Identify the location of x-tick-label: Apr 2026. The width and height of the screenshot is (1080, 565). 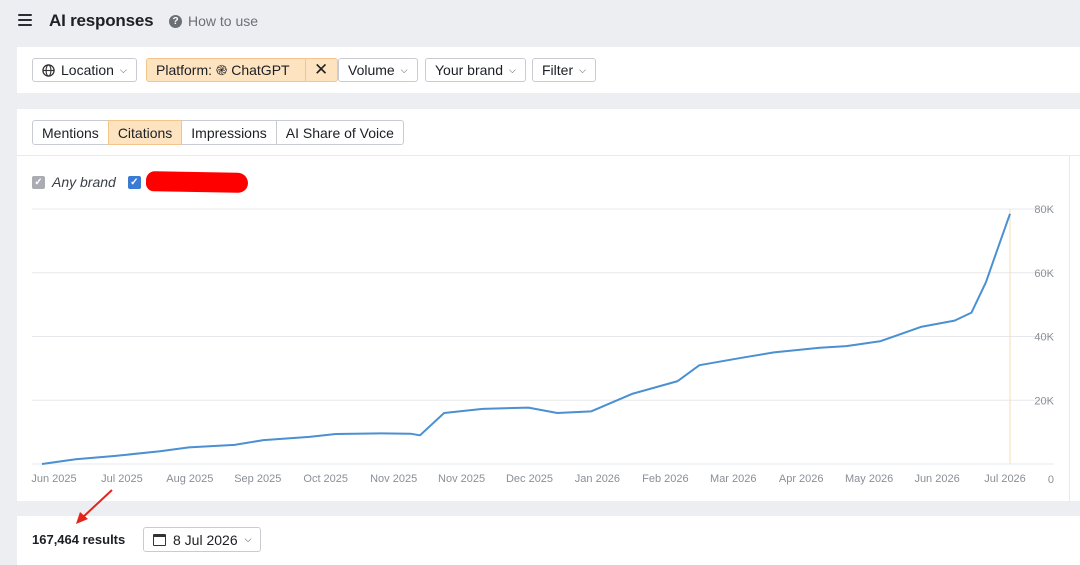
(801, 479).